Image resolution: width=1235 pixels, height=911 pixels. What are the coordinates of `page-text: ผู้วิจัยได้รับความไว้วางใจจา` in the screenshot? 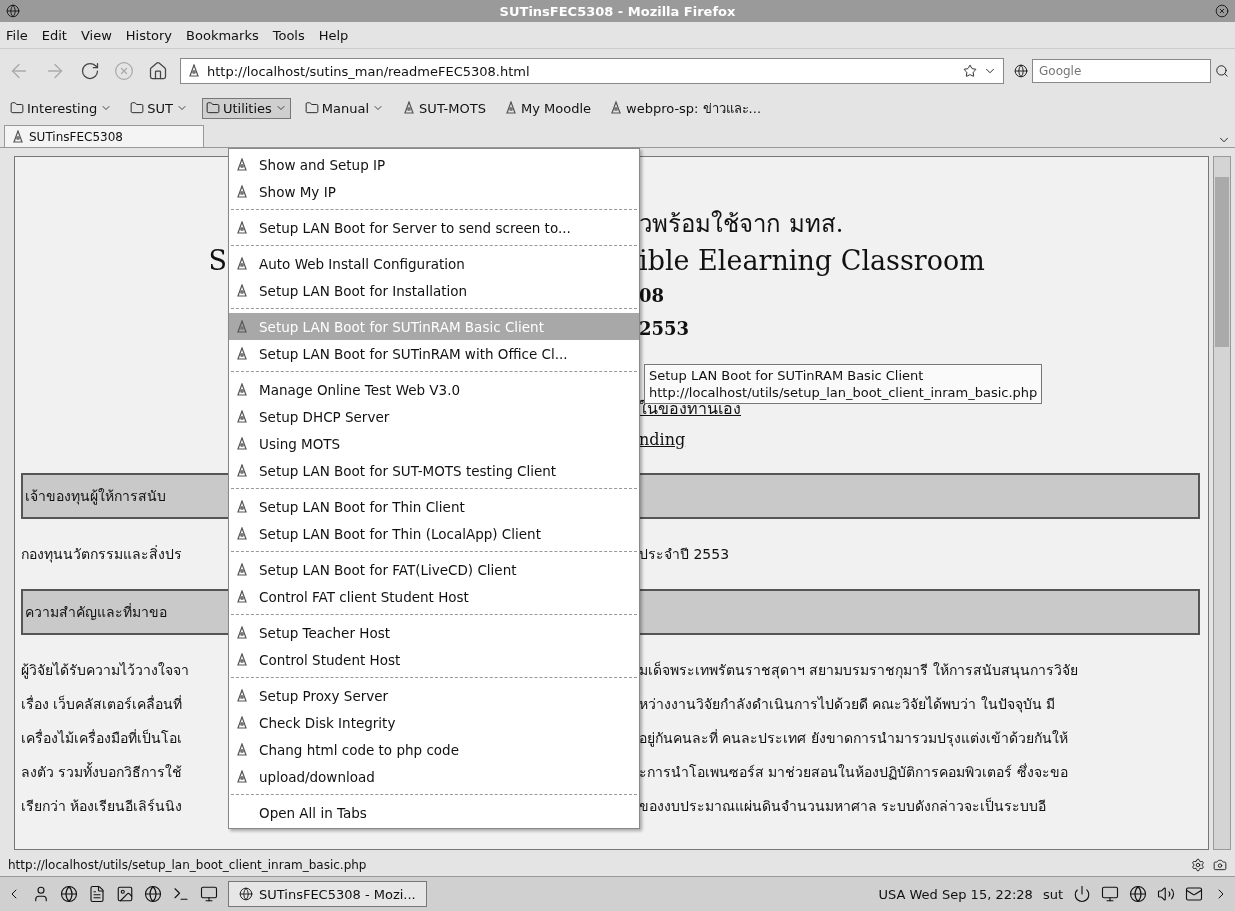 It's located at (105, 671).